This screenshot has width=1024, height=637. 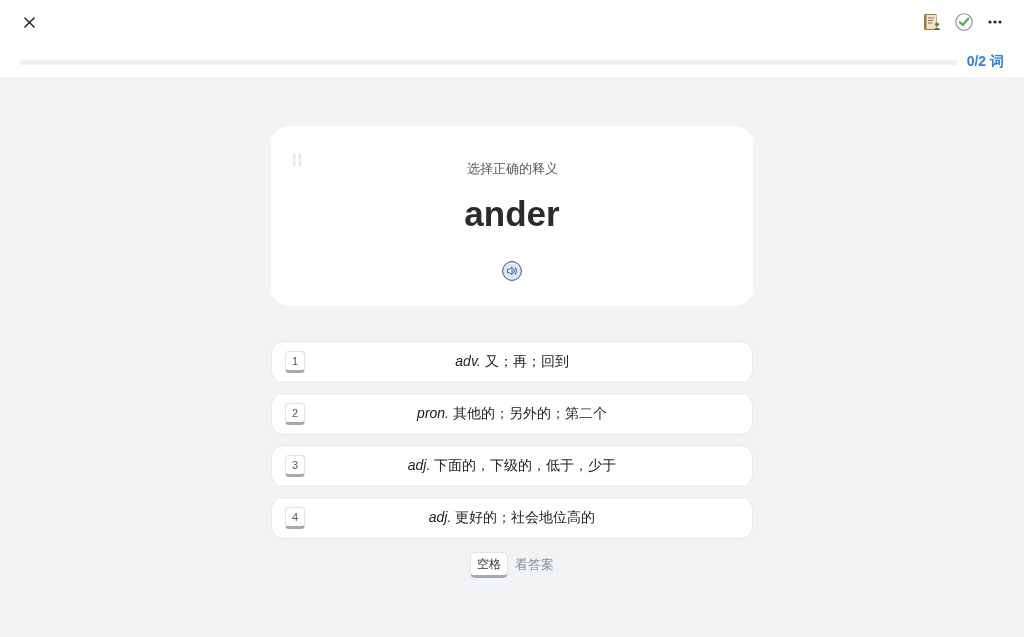 I want to click on answer-option: 1 adv. 又；再；回到, so click(x=512, y=362).